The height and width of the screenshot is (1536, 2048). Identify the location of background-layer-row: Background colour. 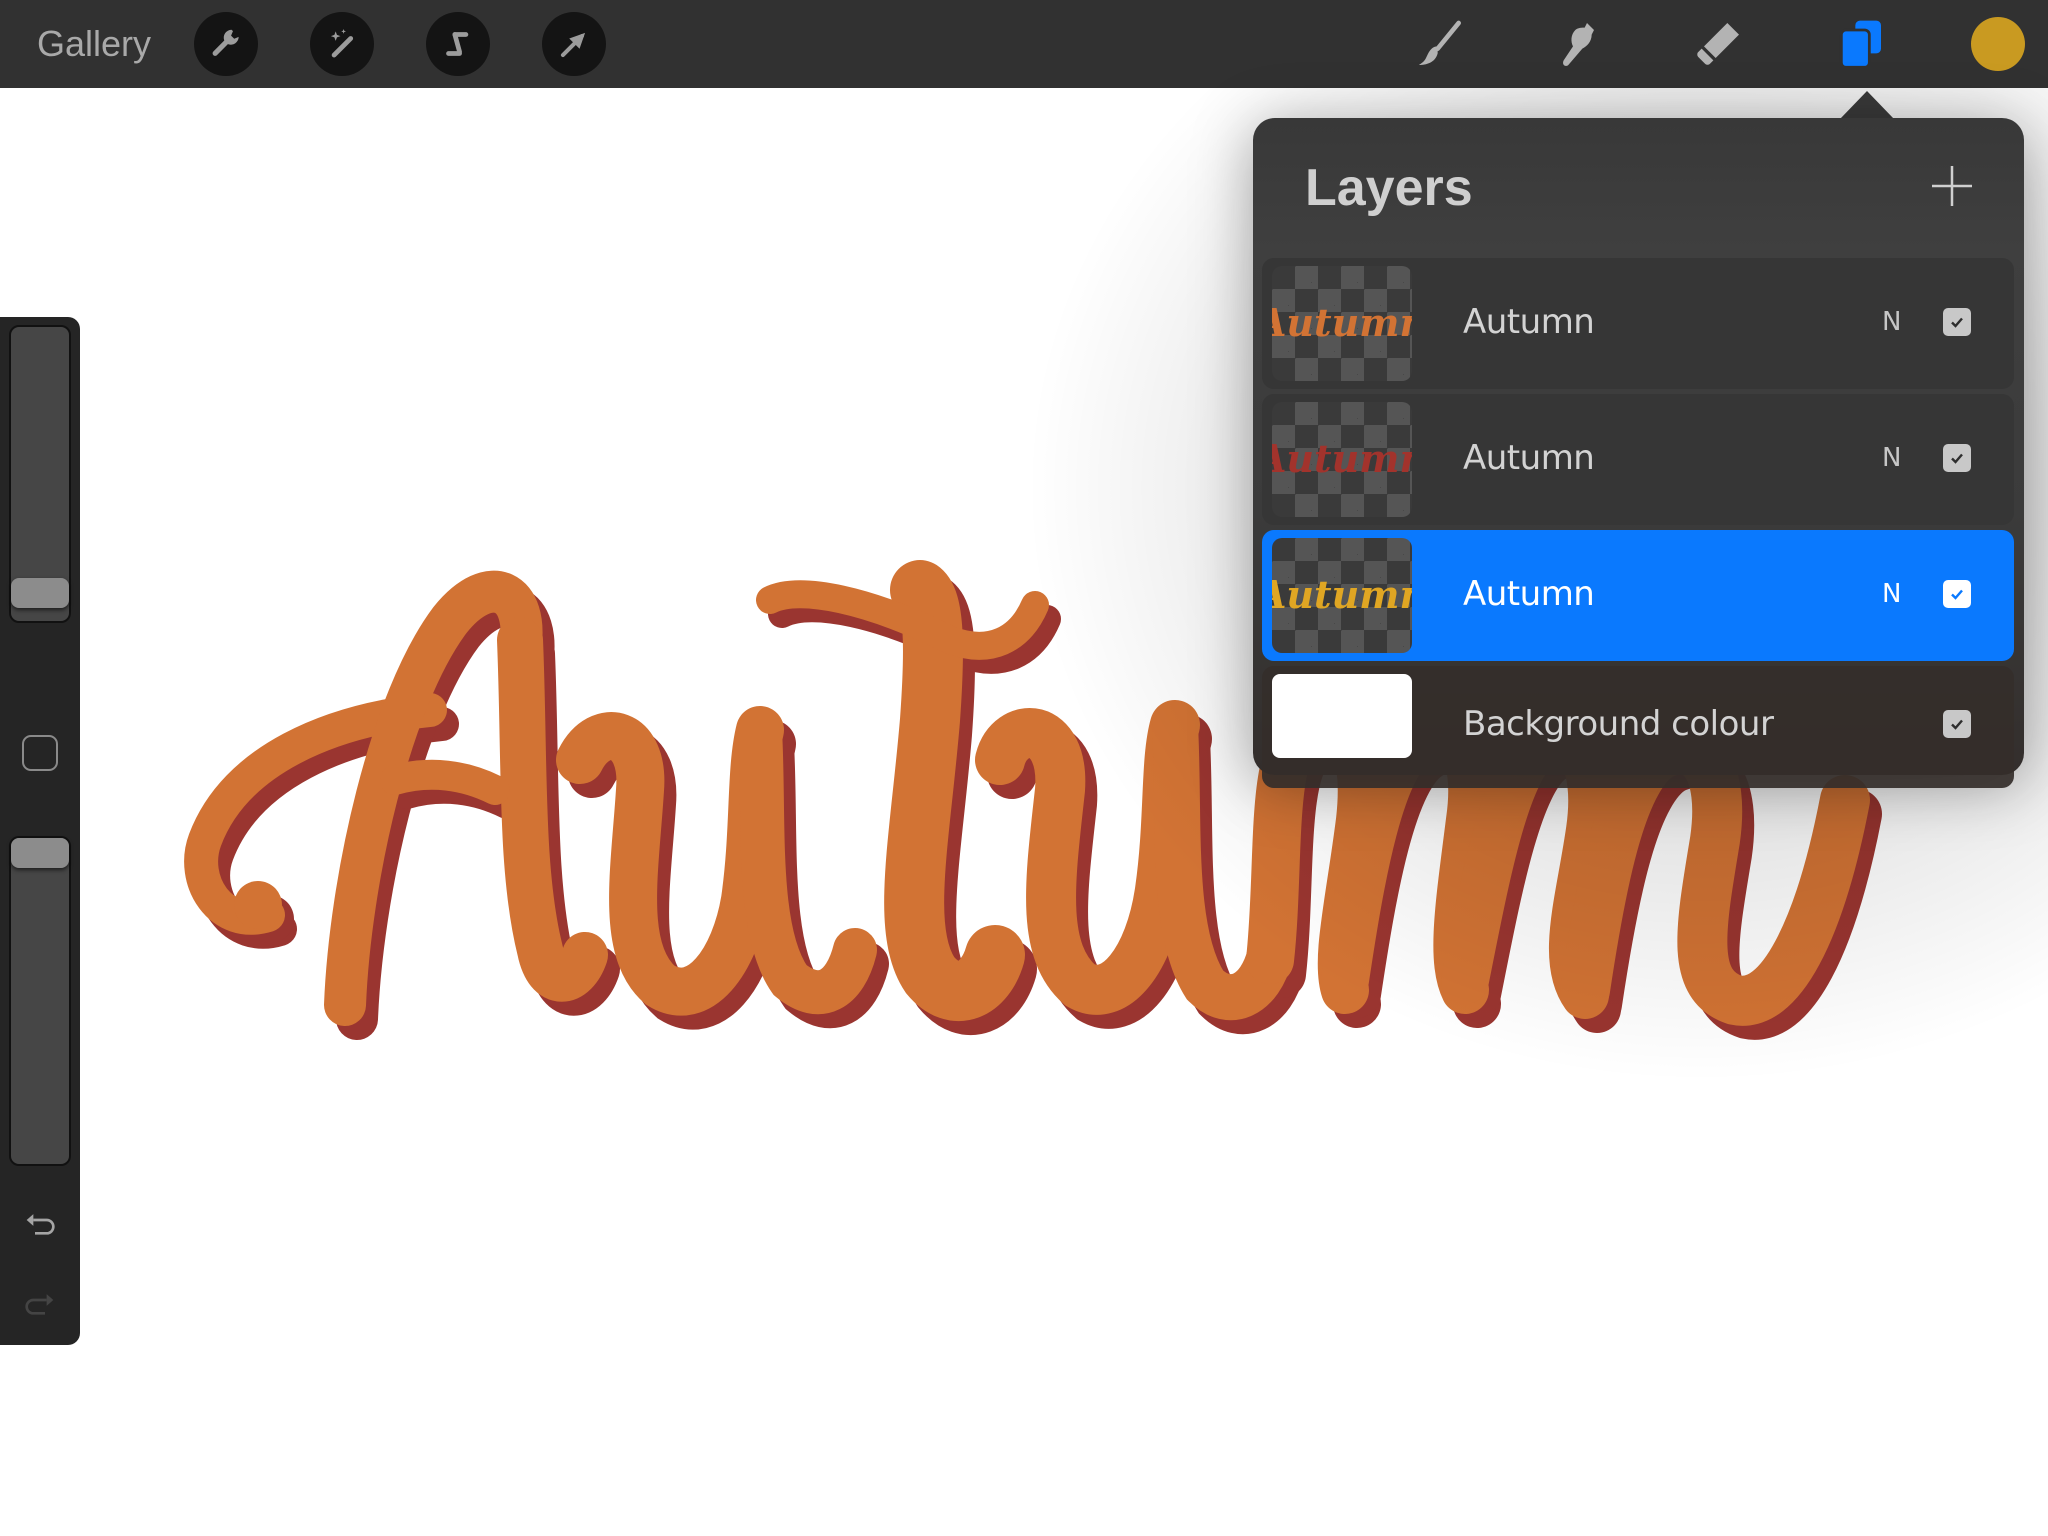
(1638, 727).